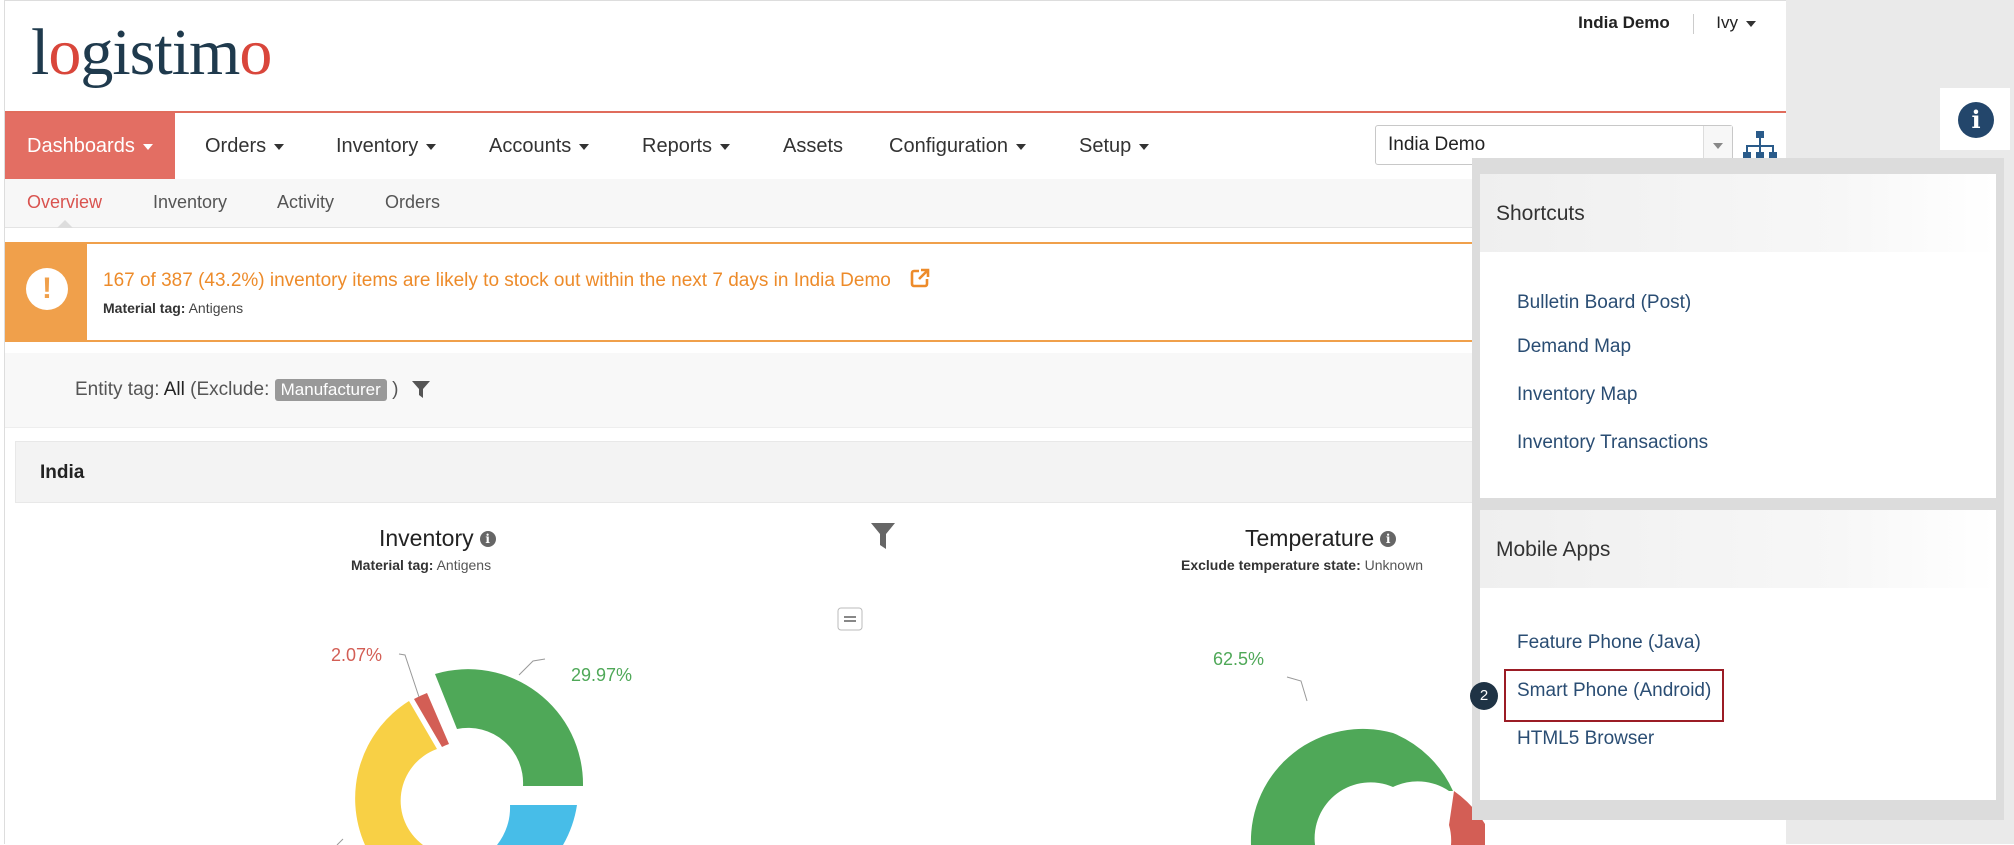 This screenshot has width=2014, height=845. Describe the element at coordinates (236, 146) in the screenshot. I see `nav-label: Orders` at that location.